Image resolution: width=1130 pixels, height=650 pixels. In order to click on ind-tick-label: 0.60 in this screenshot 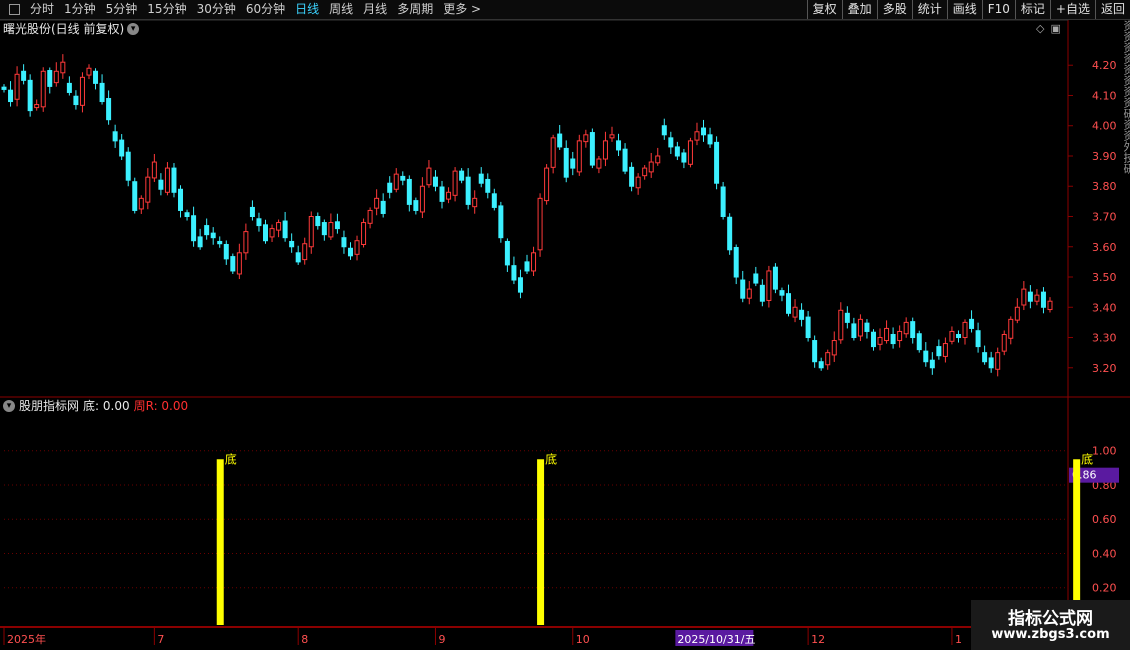, I will do `click(1104, 519)`.